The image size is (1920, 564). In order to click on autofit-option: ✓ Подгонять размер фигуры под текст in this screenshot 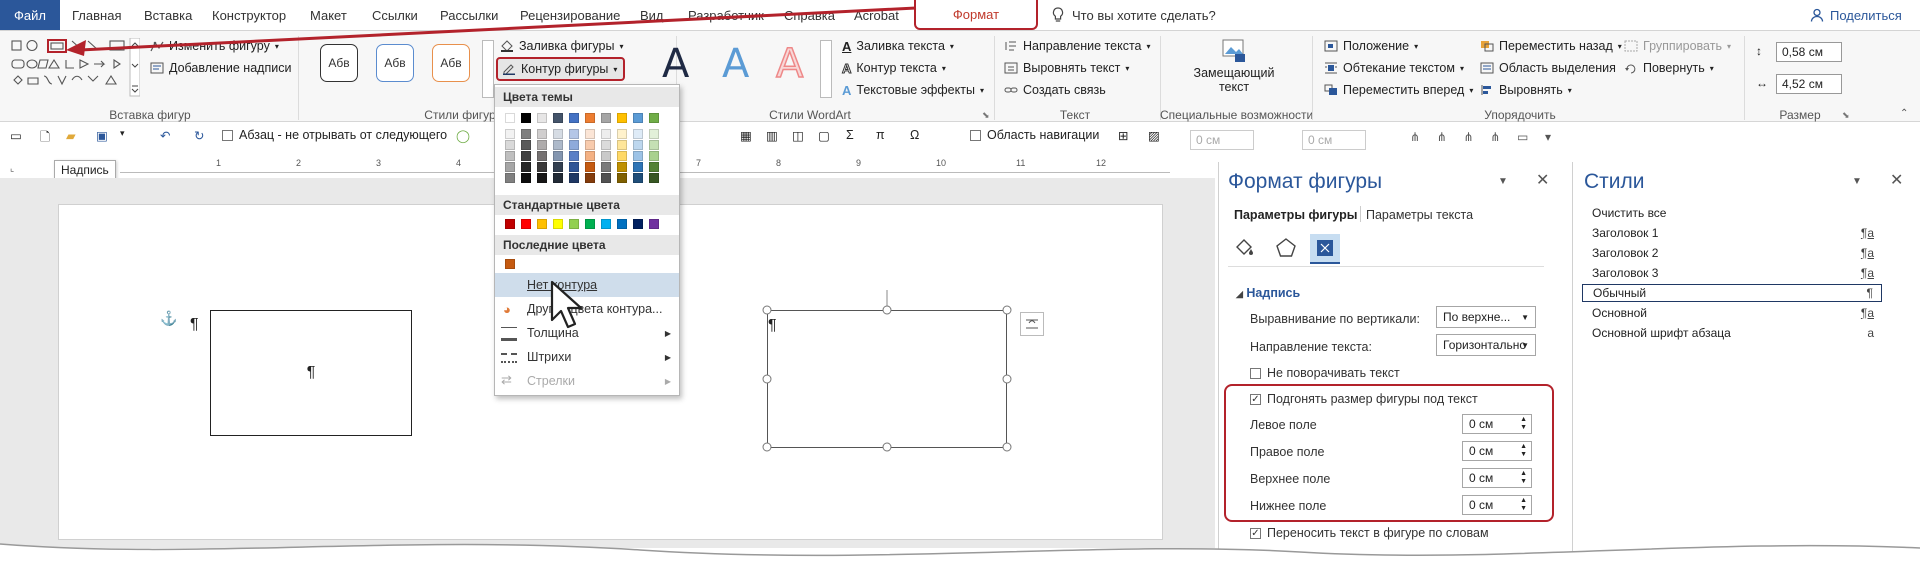, I will do `click(1364, 399)`.